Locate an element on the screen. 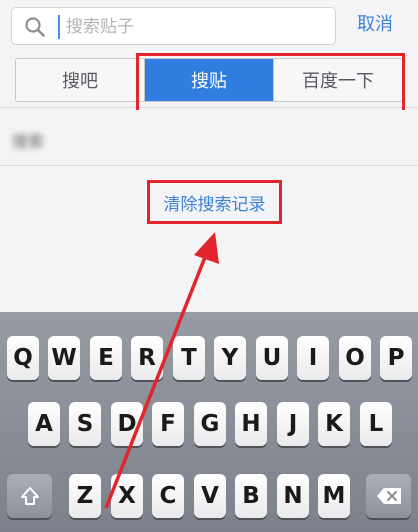 This screenshot has width=418, height=532. key-x: X is located at coordinates (127, 496).